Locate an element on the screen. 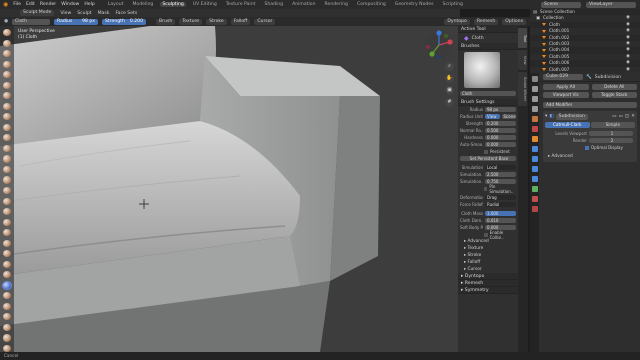 This screenshot has width=640, height=360. box-mask-icon is located at coordinates (7, 327).